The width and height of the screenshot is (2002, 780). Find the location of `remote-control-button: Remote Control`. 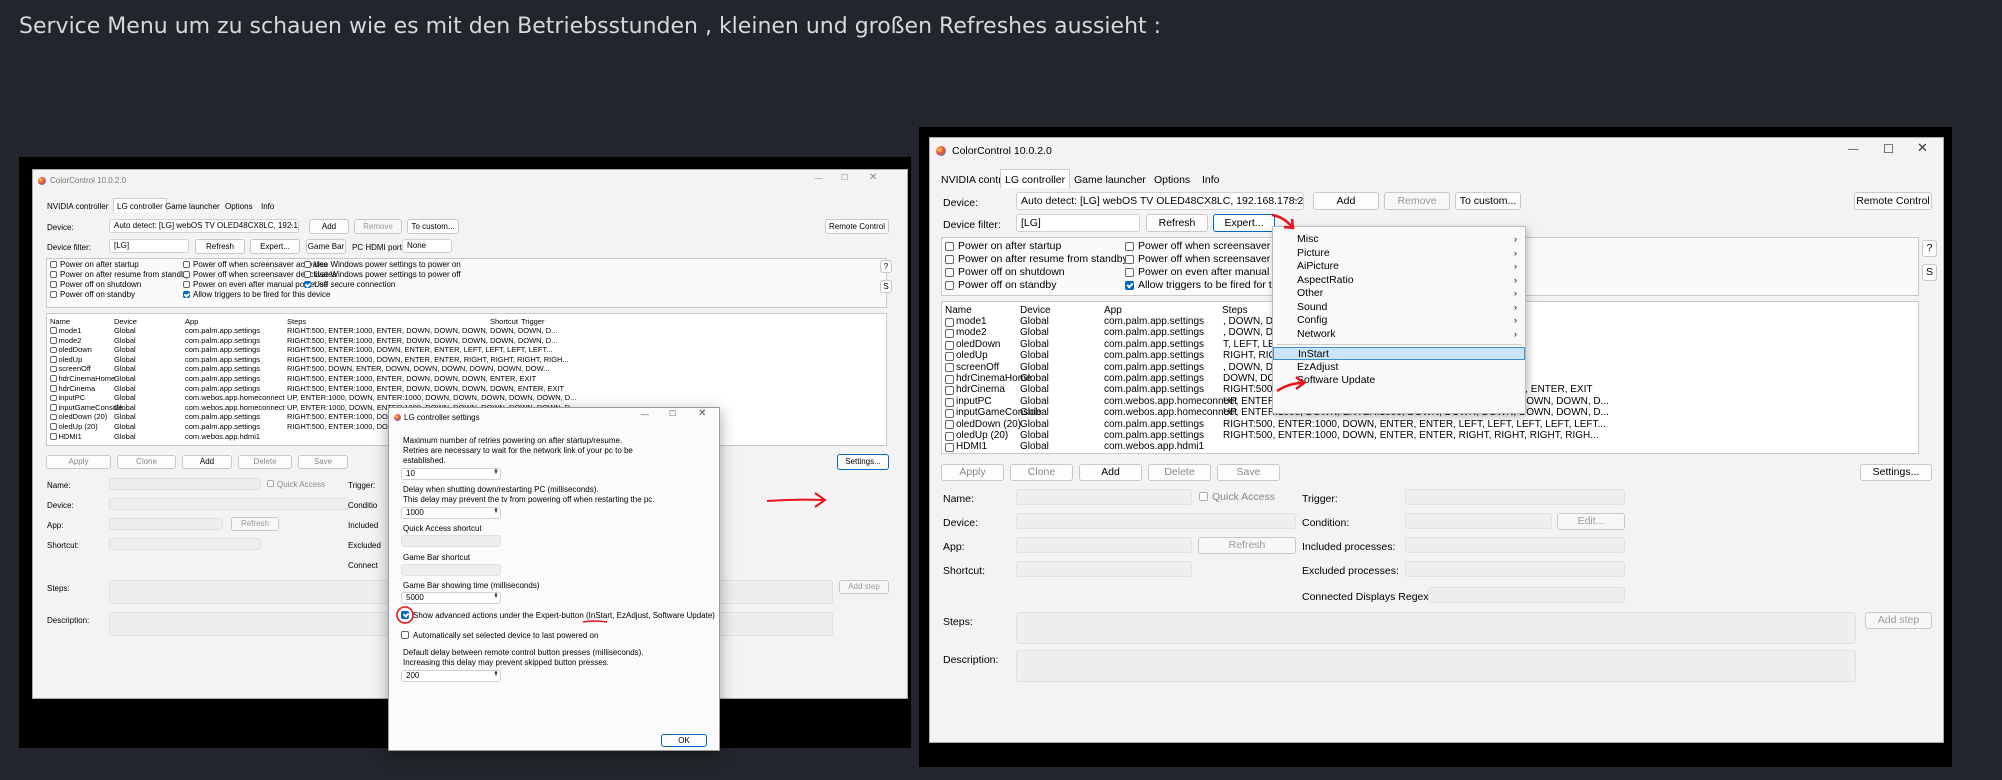

remote-control-button: Remote Control is located at coordinates (857, 226).